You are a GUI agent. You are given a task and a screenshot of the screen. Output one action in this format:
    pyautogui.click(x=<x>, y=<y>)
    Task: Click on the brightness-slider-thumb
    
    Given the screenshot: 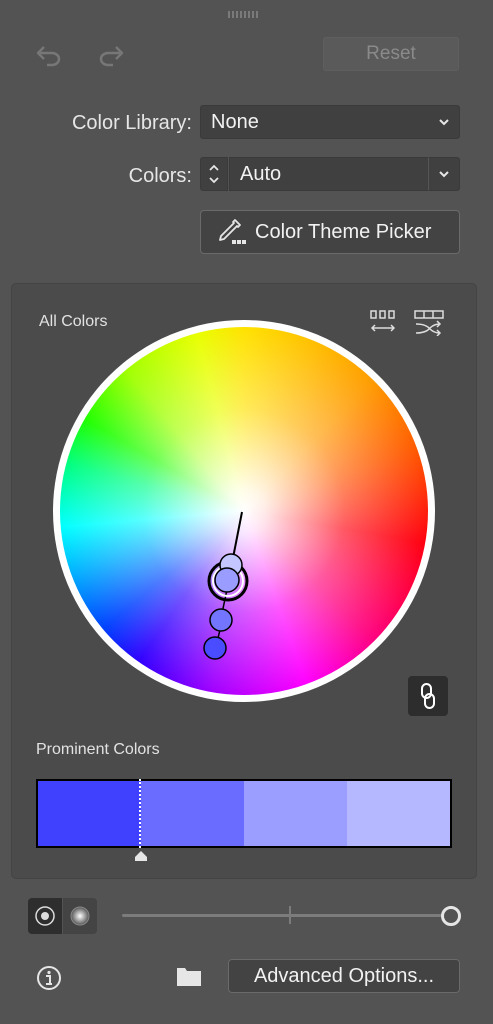 What is the action you would take?
    pyautogui.click(x=451, y=916)
    